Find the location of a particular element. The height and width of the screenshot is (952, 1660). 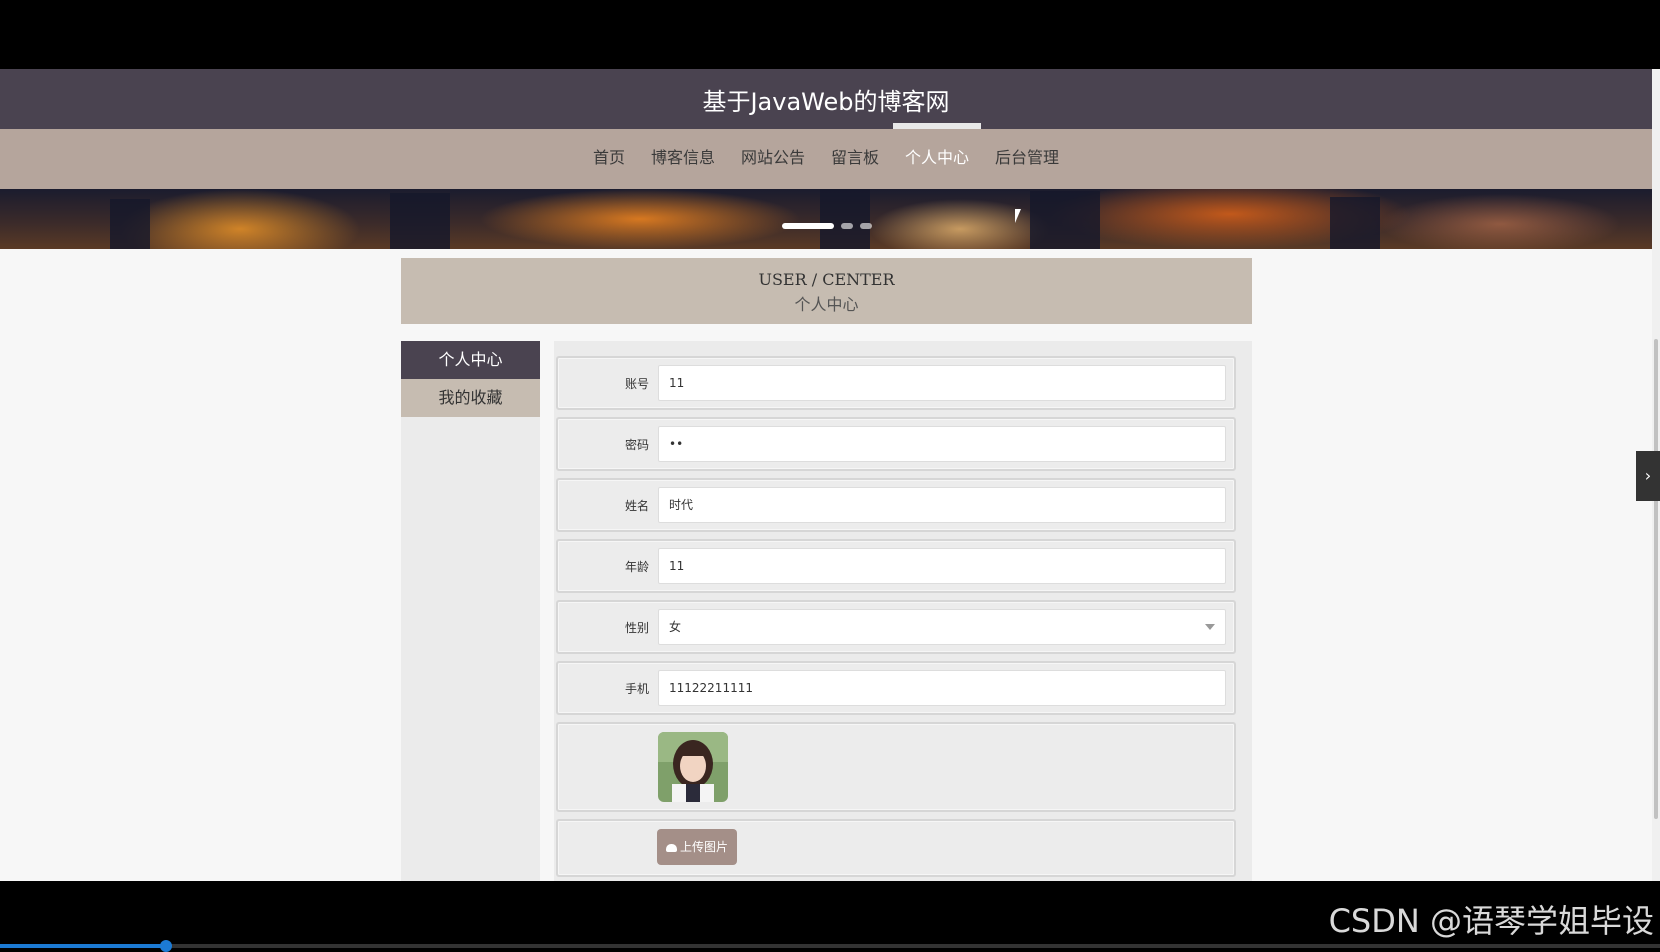

avatar-image is located at coordinates (693, 767).